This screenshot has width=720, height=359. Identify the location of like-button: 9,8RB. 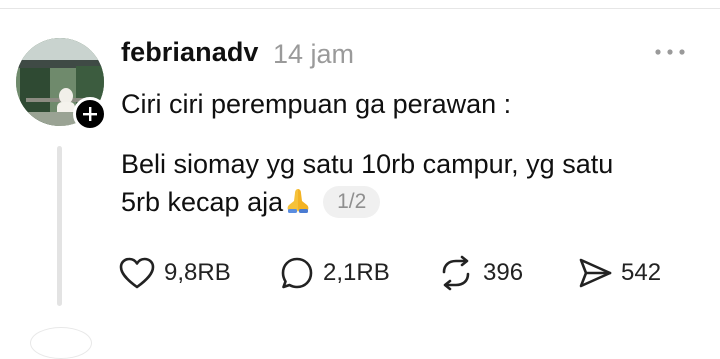
(174, 273).